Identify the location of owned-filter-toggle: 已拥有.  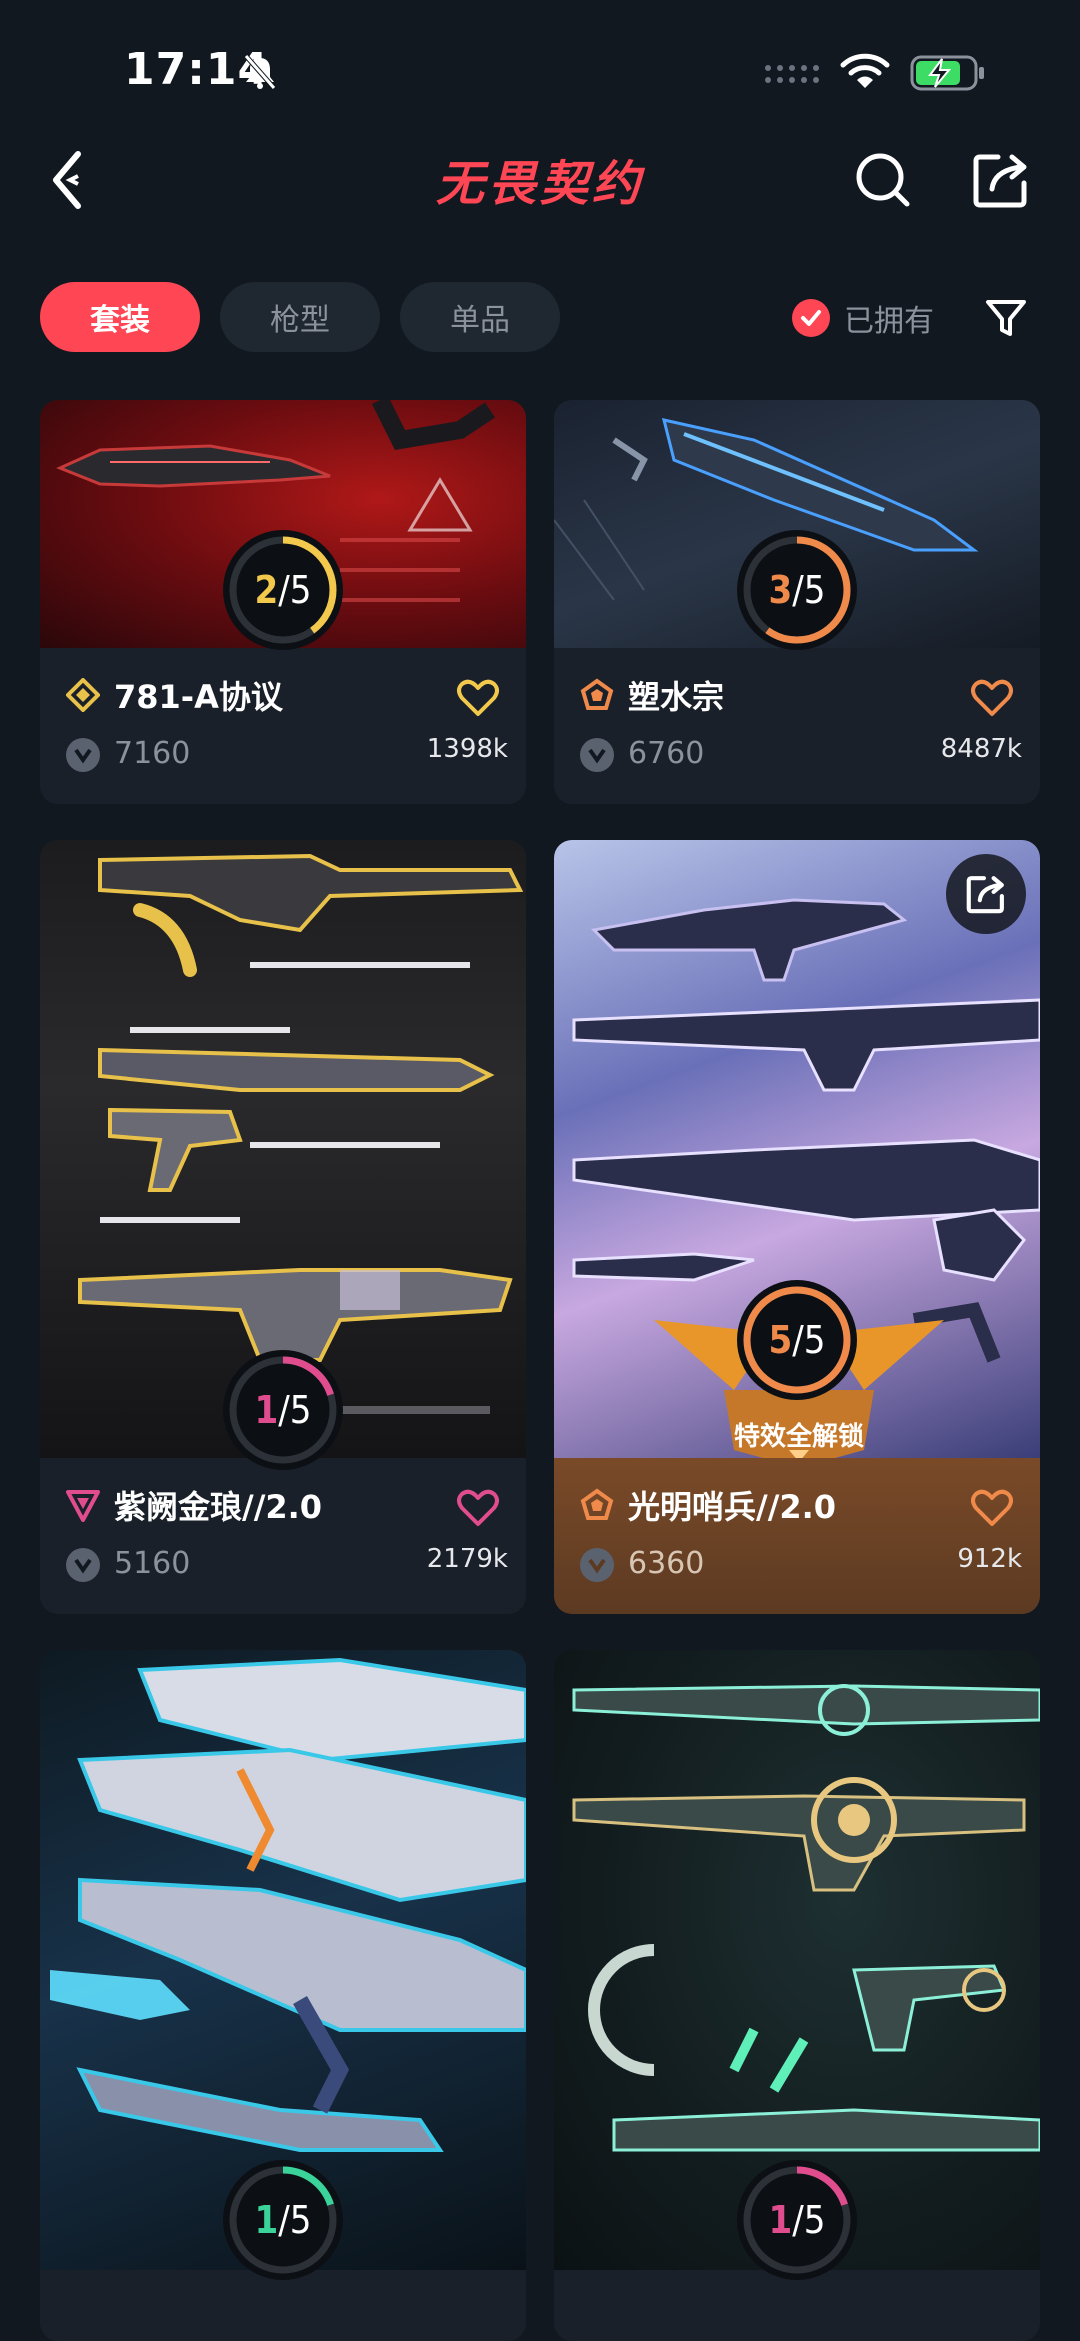
(863, 318).